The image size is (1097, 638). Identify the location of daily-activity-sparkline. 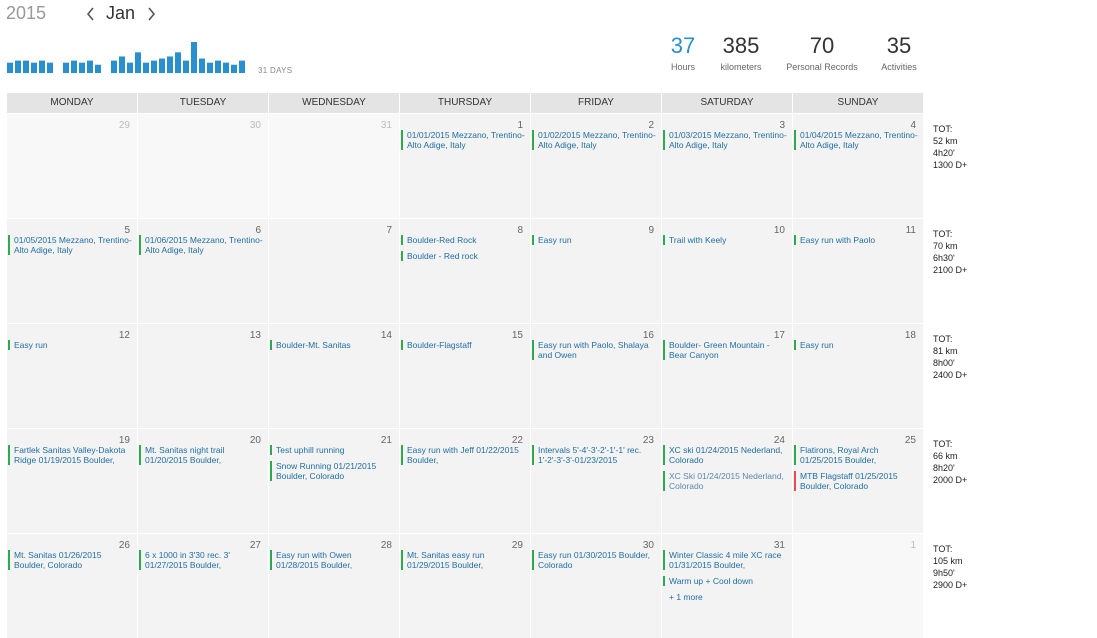
(126, 57).